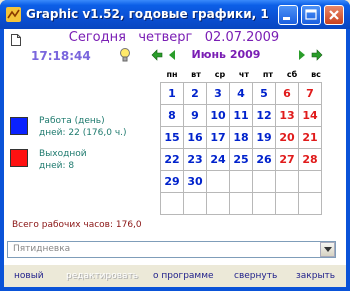 The width and height of the screenshot is (350, 291). What do you see at coordinates (264, 93) in the screenshot?
I see `day-cell: 5` at bounding box center [264, 93].